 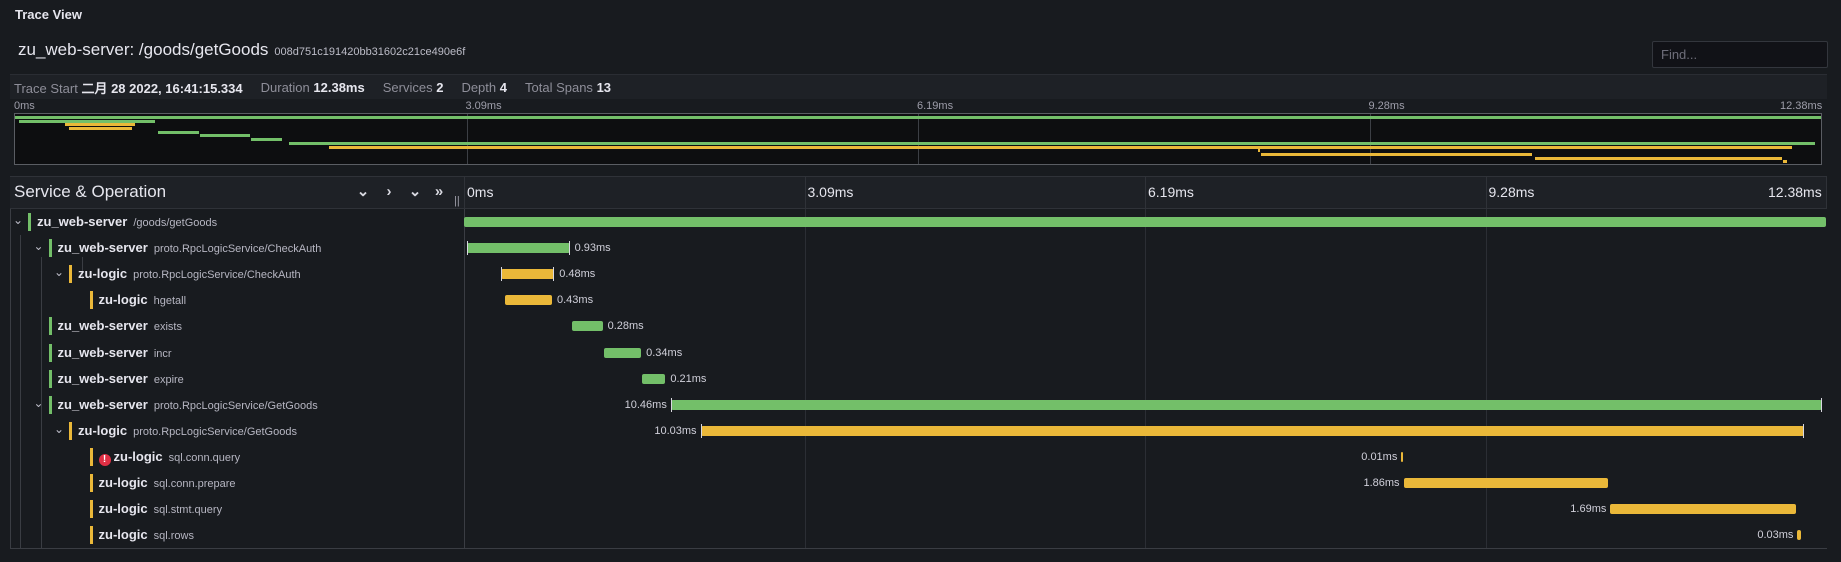 I want to click on span-row: zu_web-server incr 0.34ms, so click(x=918, y=353).